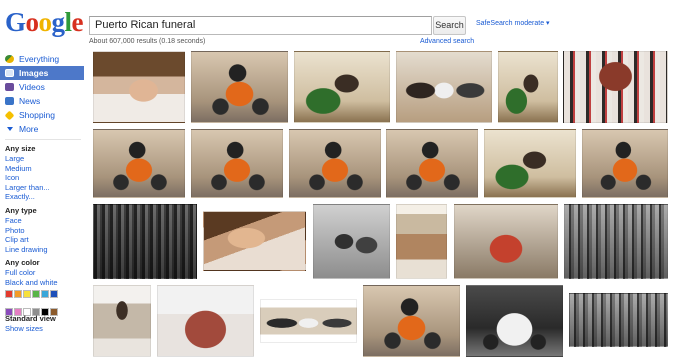 This screenshot has width=676, height=363. I want to click on color-swatch-green, so click(36, 294).